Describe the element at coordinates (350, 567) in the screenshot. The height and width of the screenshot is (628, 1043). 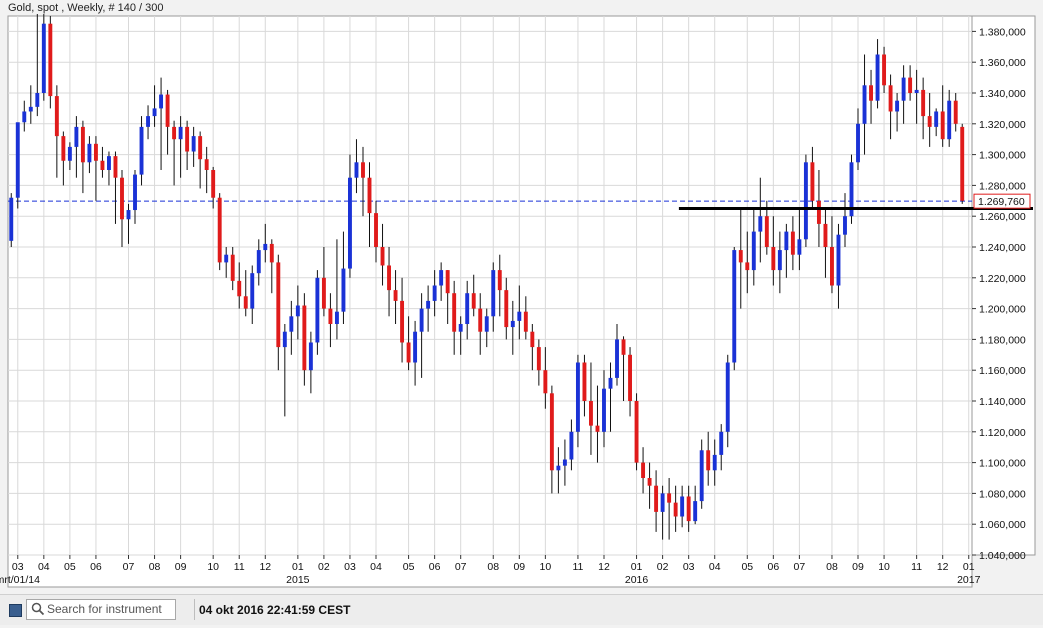
I see `x-tick-label: 03` at that location.